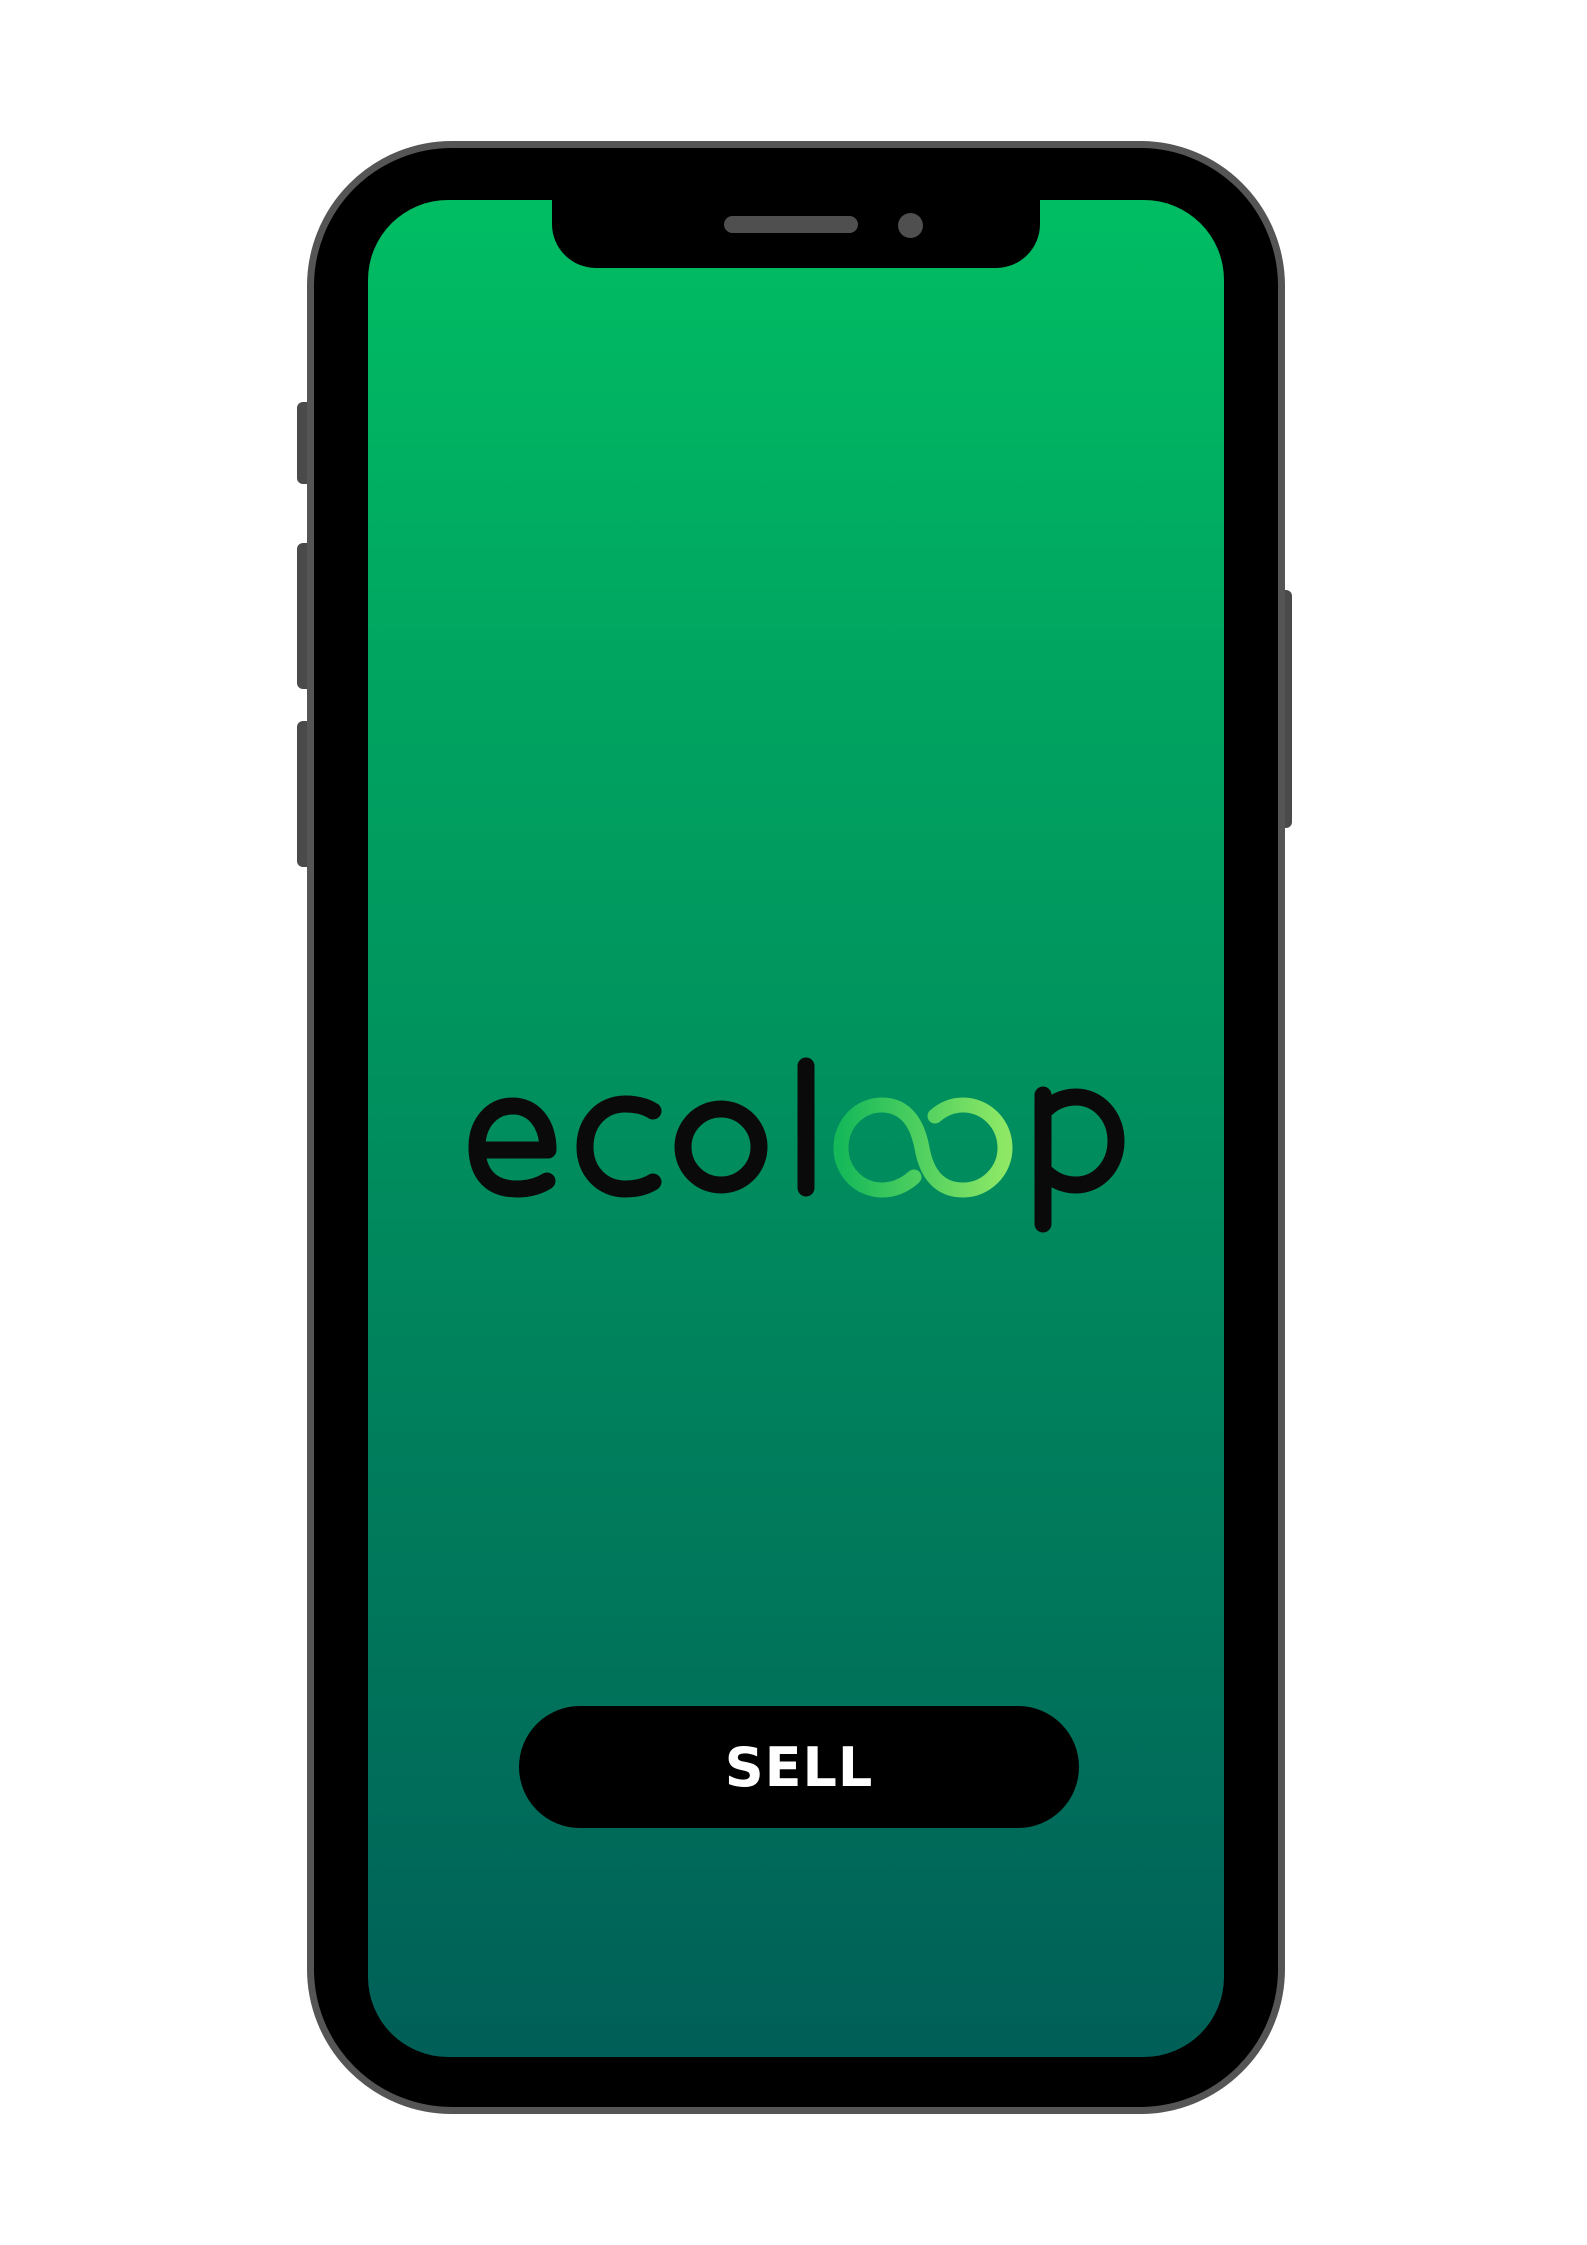 This screenshot has height=2245, width=1587. Describe the element at coordinates (791, 224) in the screenshot. I see `speaker-icon` at that location.